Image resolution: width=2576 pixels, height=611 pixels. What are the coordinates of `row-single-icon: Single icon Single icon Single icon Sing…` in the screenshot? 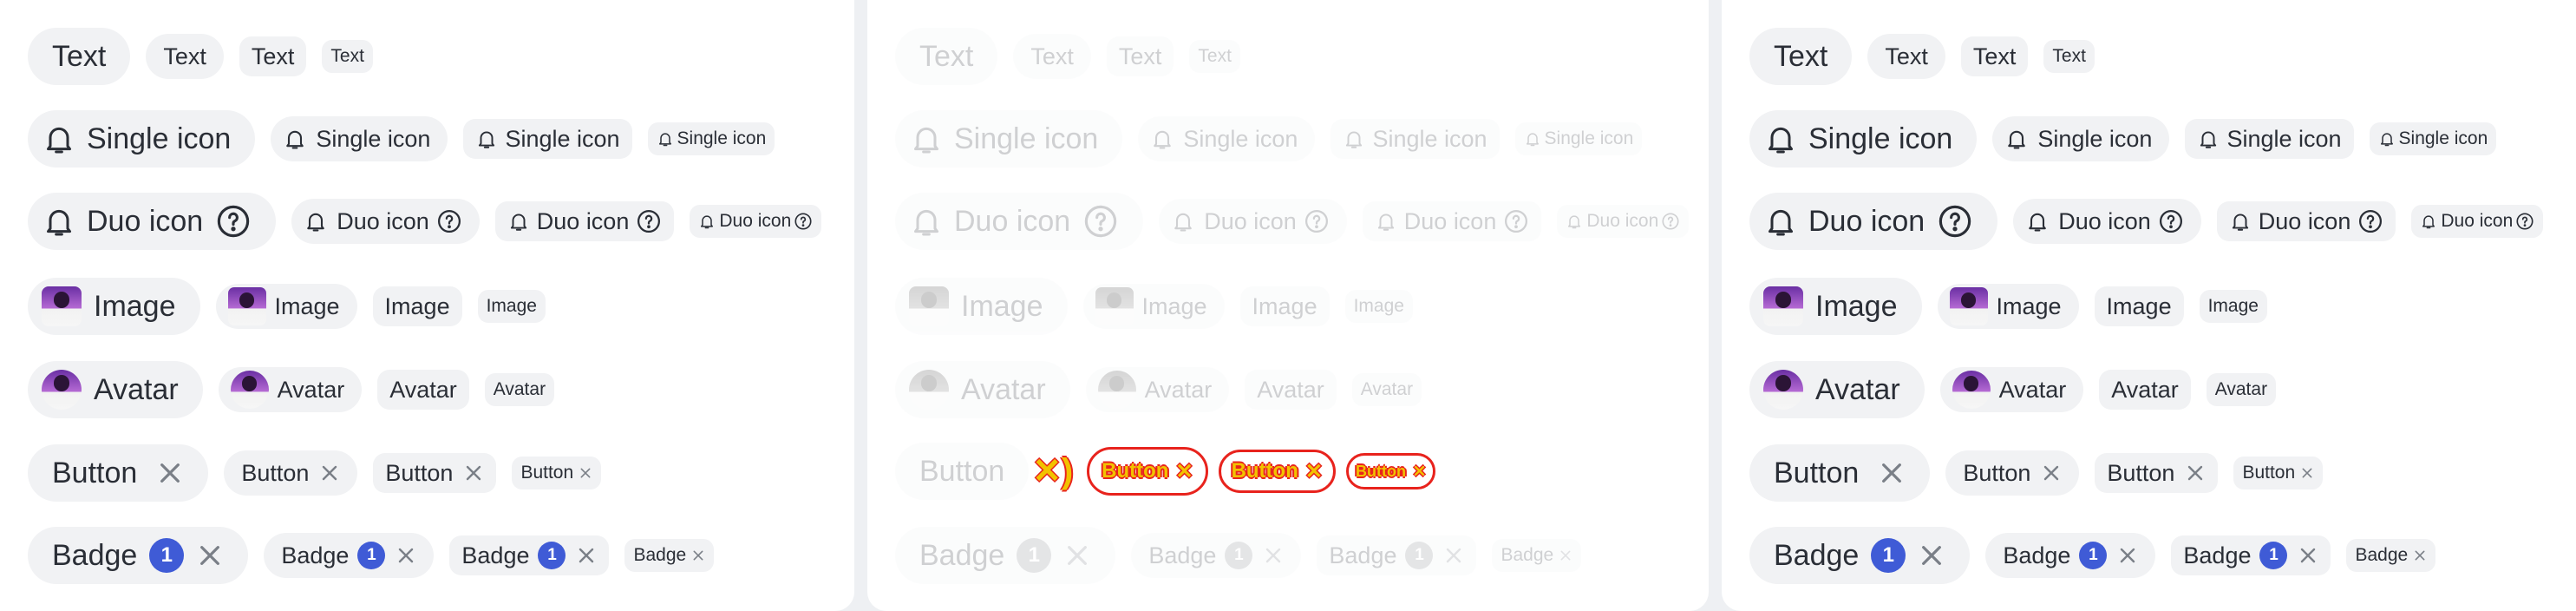 It's located at (2130, 139).